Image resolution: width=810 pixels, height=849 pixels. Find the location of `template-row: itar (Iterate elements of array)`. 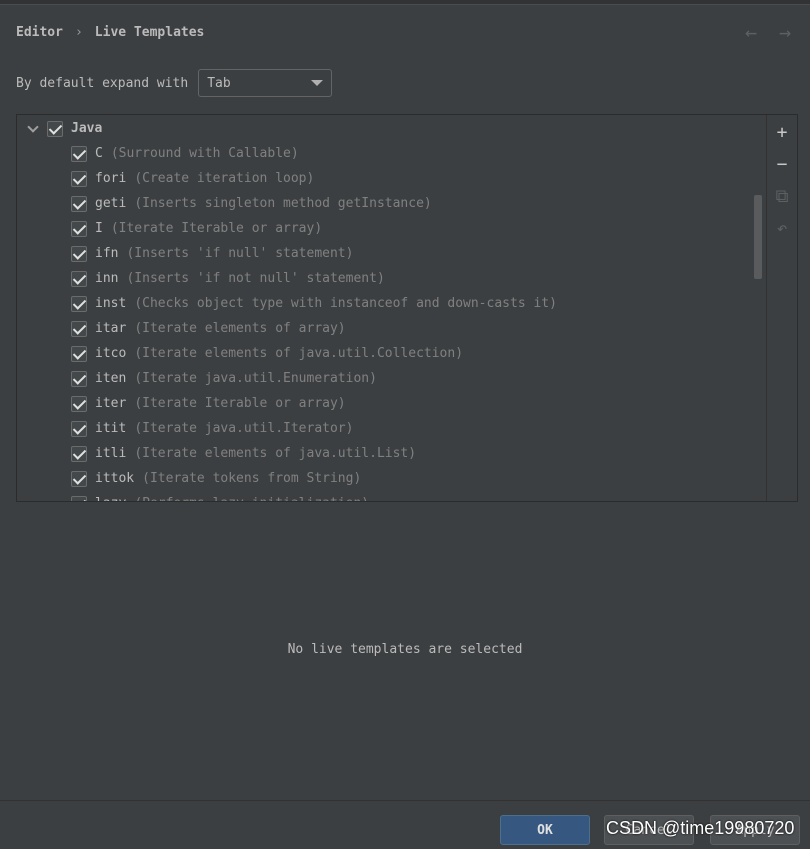

template-row: itar (Iterate elements of array) is located at coordinates (208, 328).